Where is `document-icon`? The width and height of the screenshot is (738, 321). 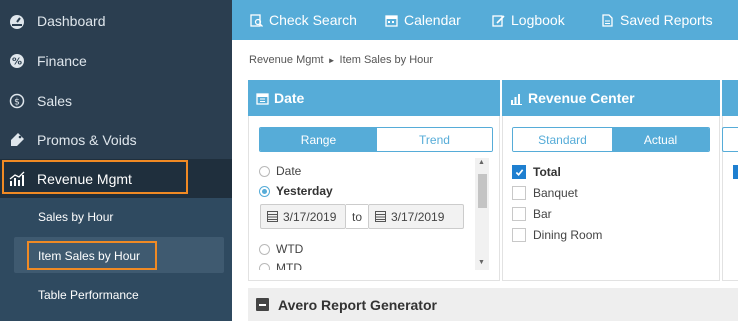
document-icon is located at coordinates (607, 20).